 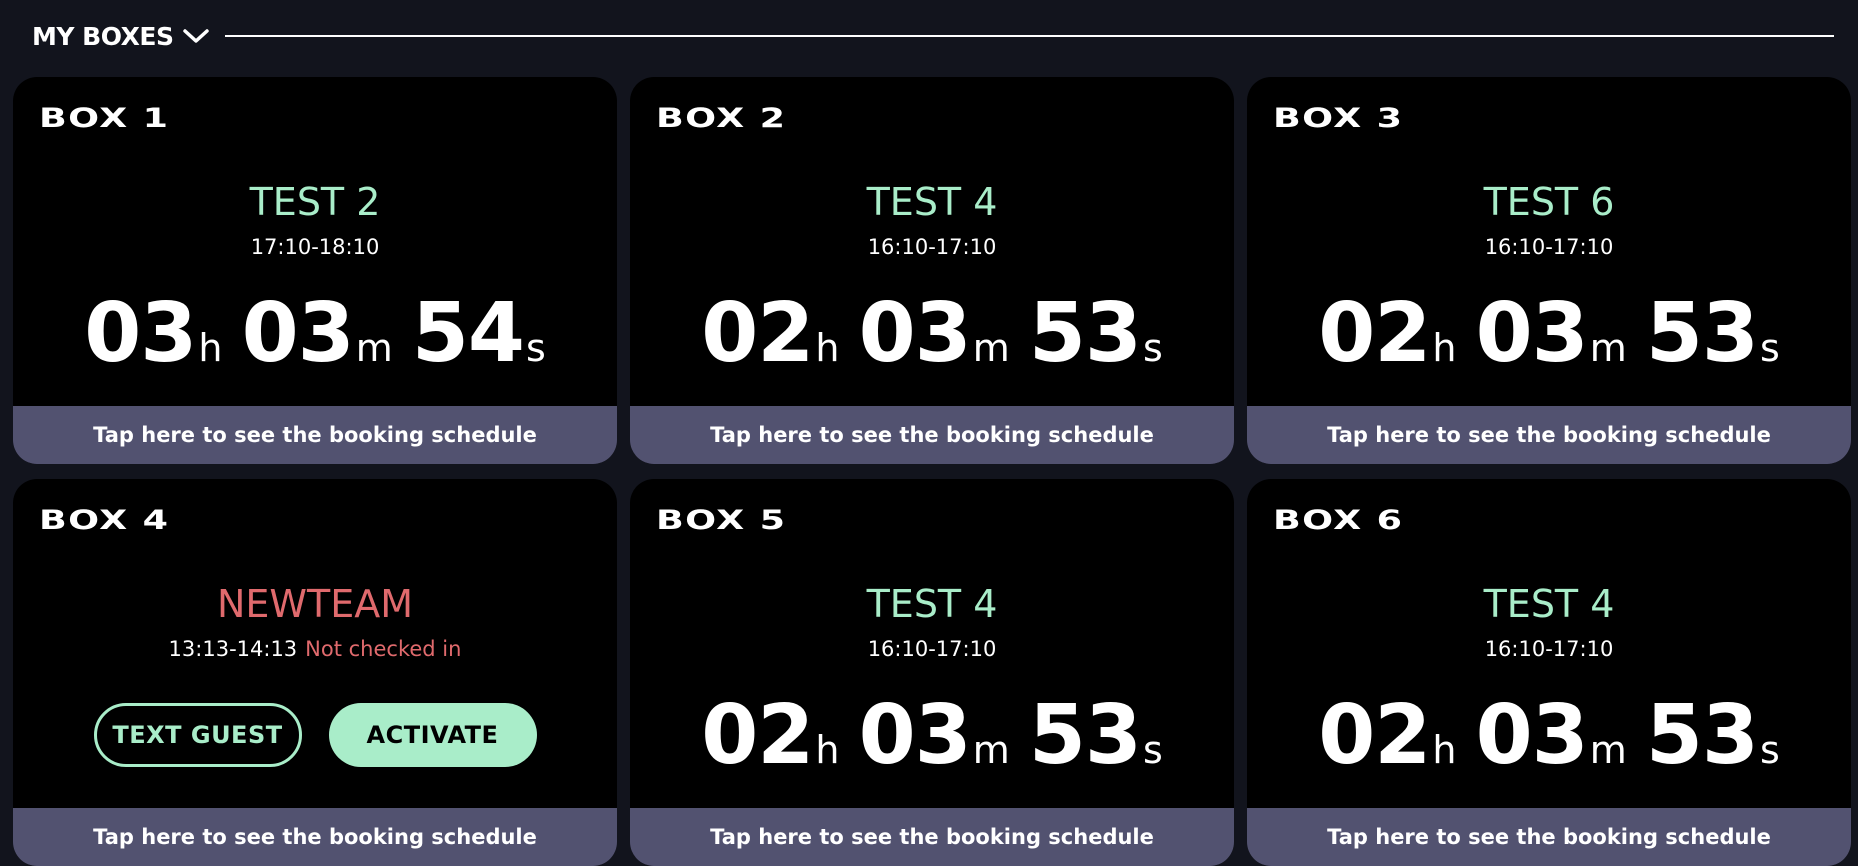 I want to click on text-guest-button: TEXT GUEST, so click(x=197, y=735).